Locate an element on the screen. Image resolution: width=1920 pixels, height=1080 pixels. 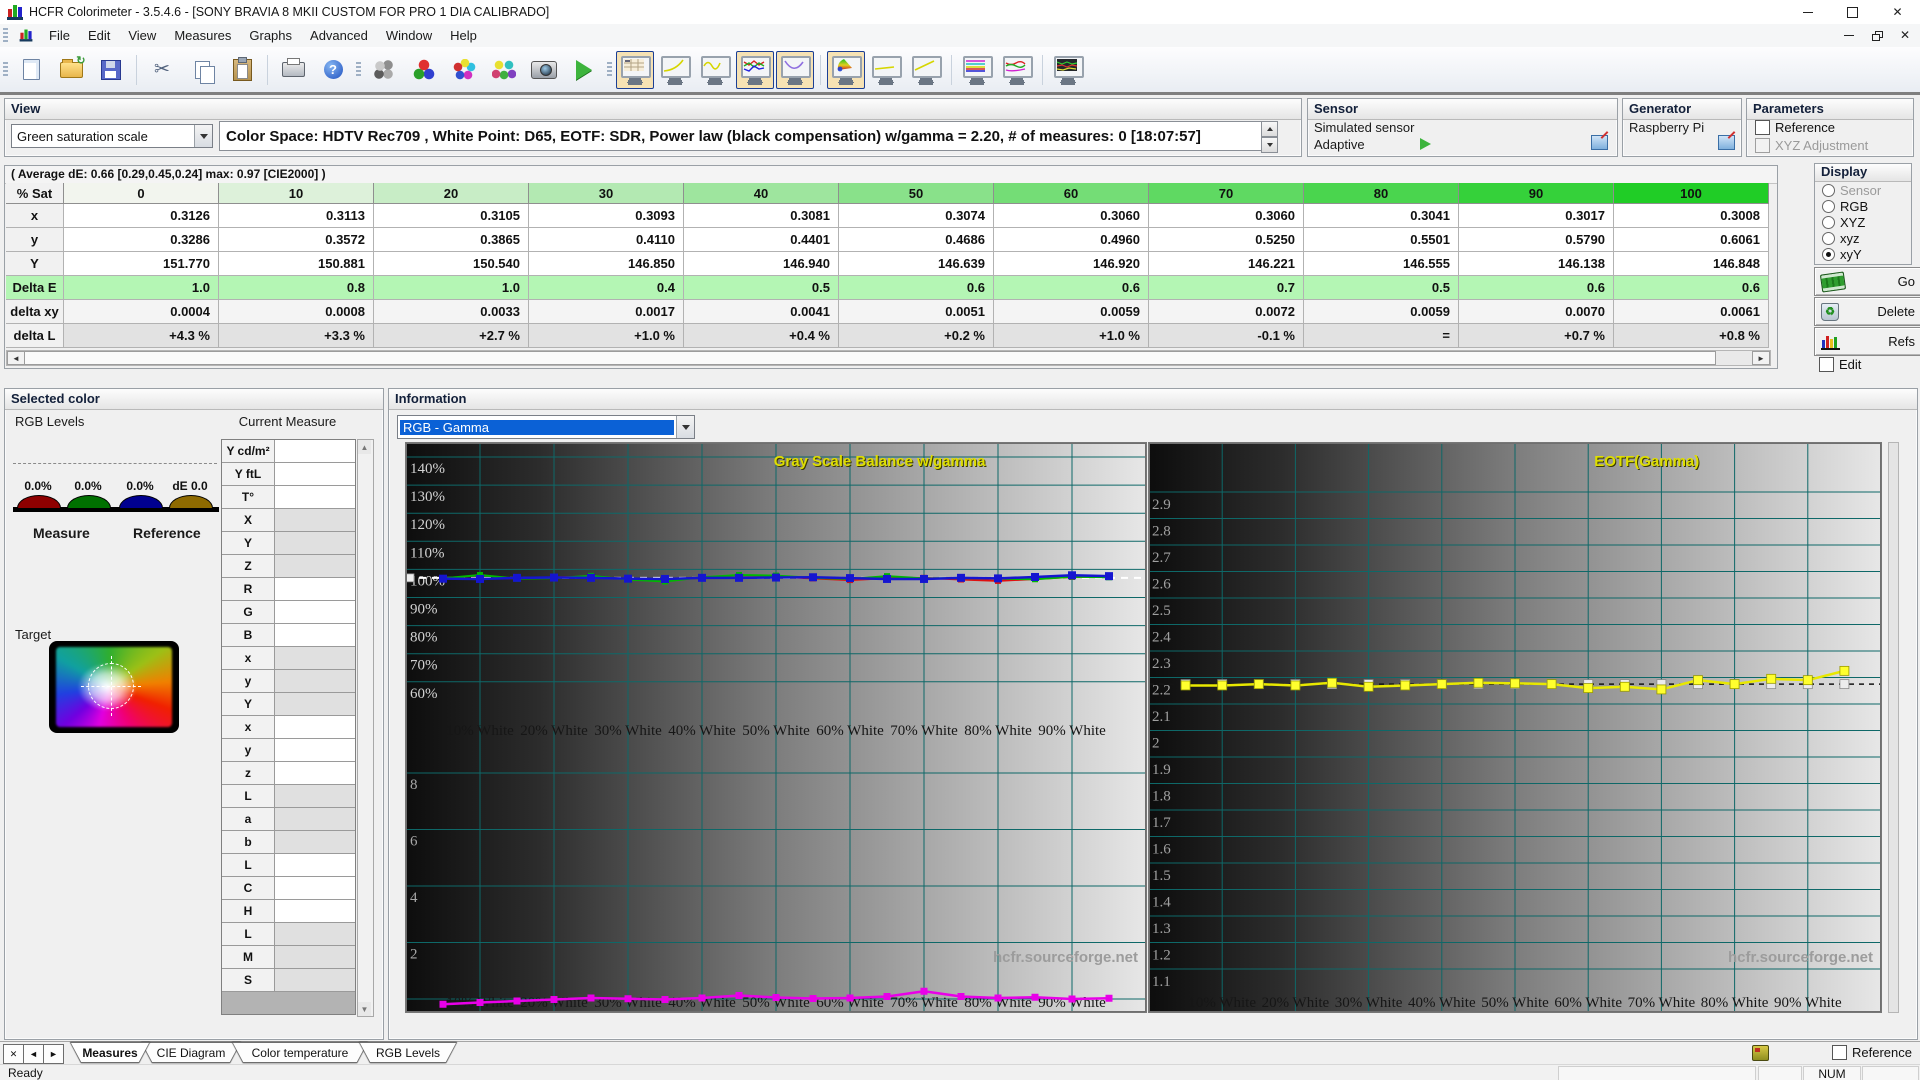
refs-button: Refs is located at coordinates (1867, 341).